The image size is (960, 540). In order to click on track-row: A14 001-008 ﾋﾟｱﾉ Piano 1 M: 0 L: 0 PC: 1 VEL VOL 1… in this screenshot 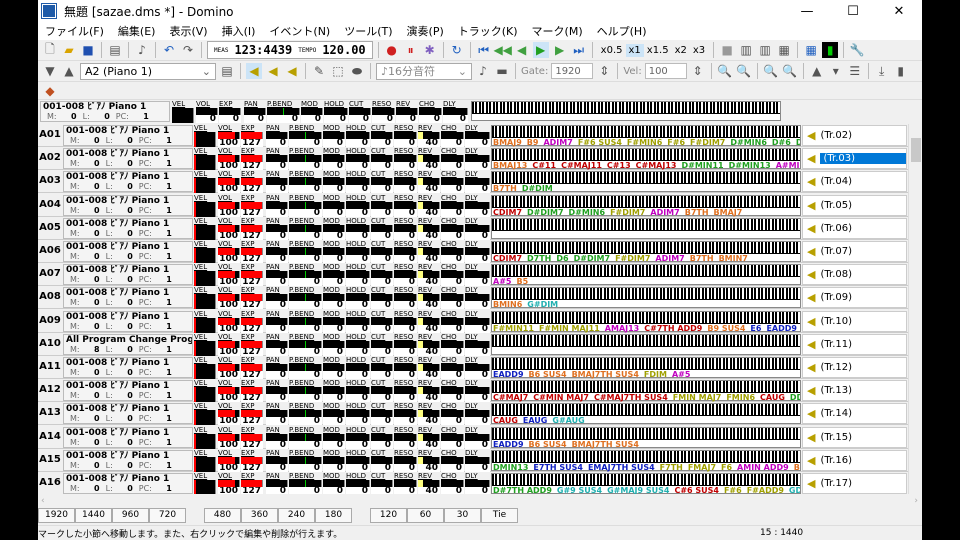, I will do `click(473, 437)`.